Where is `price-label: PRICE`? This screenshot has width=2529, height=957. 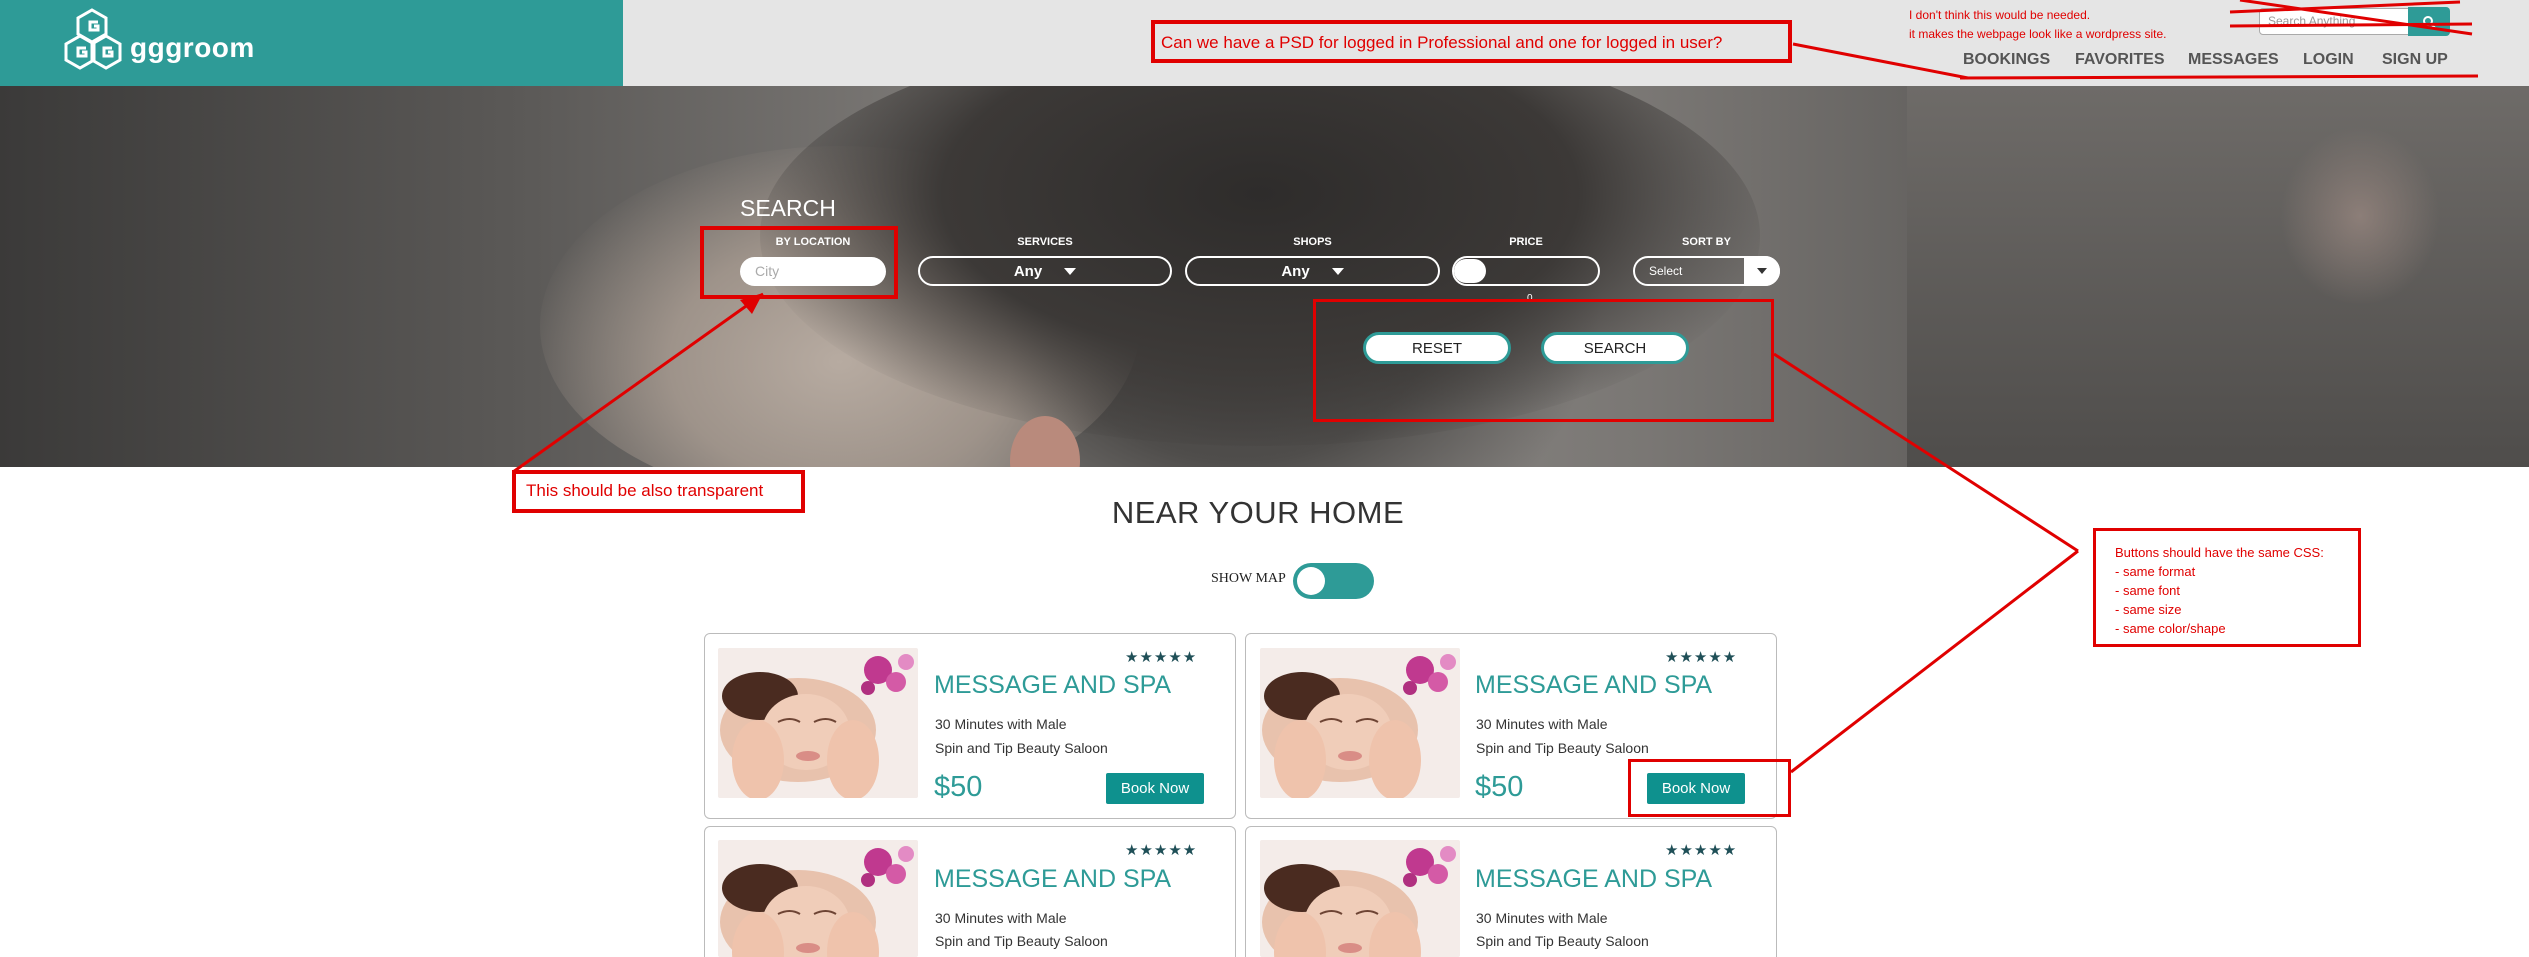 price-label: PRICE is located at coordinates (1526, 242).